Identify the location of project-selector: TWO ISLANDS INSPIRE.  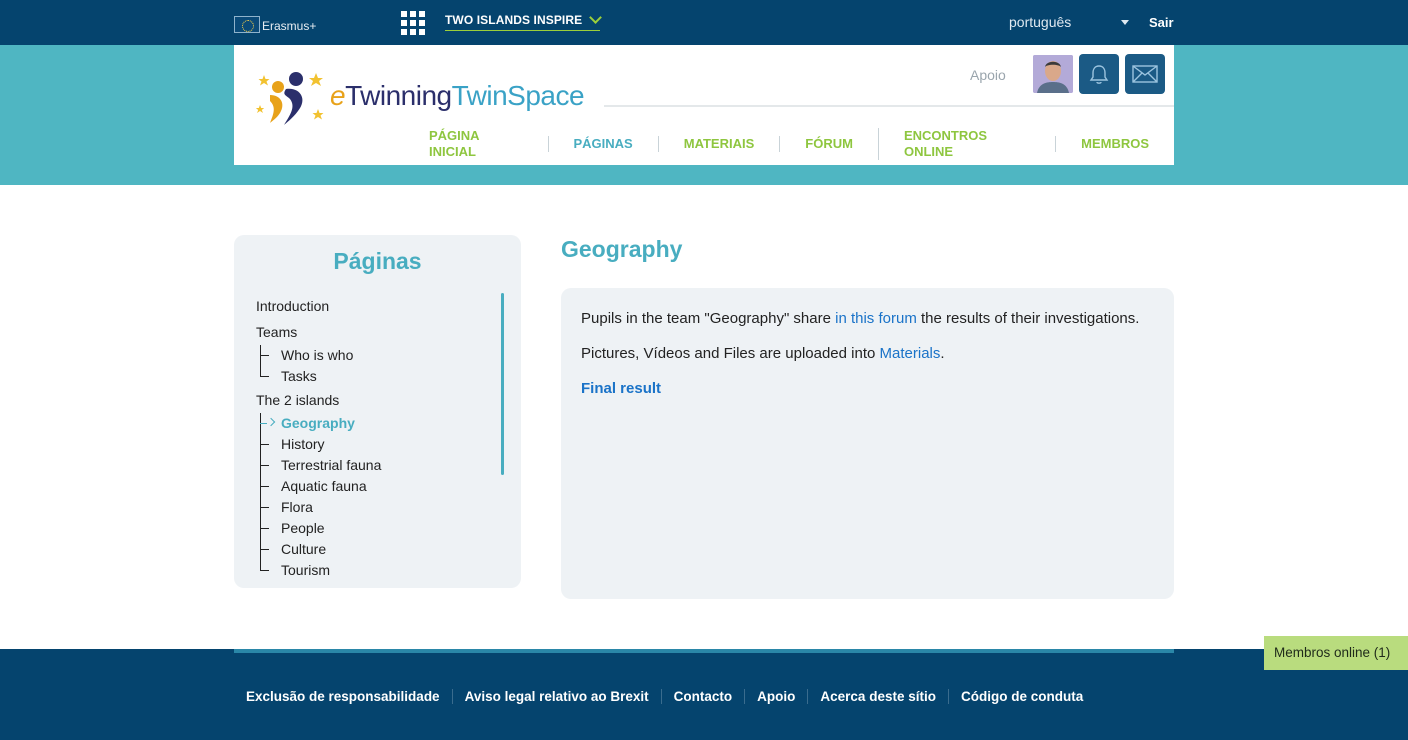
(524, 21).